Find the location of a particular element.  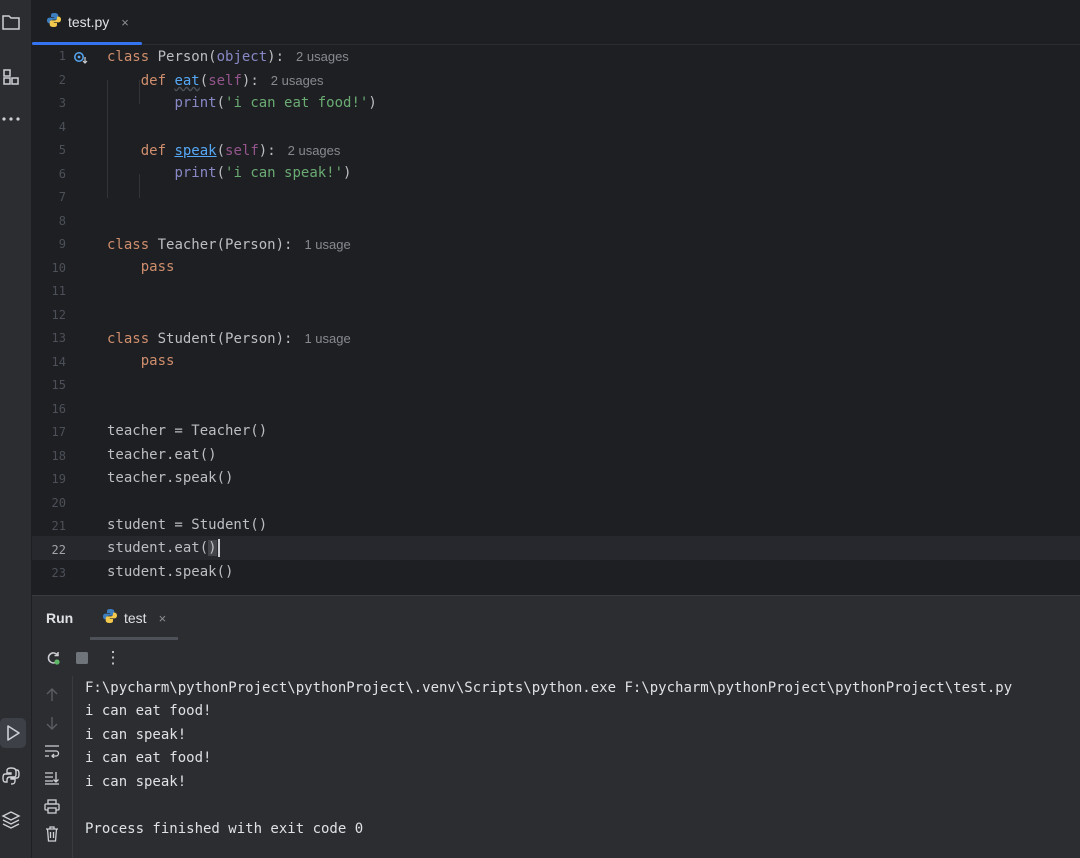

print-icon is located at coordinates (52, 806).